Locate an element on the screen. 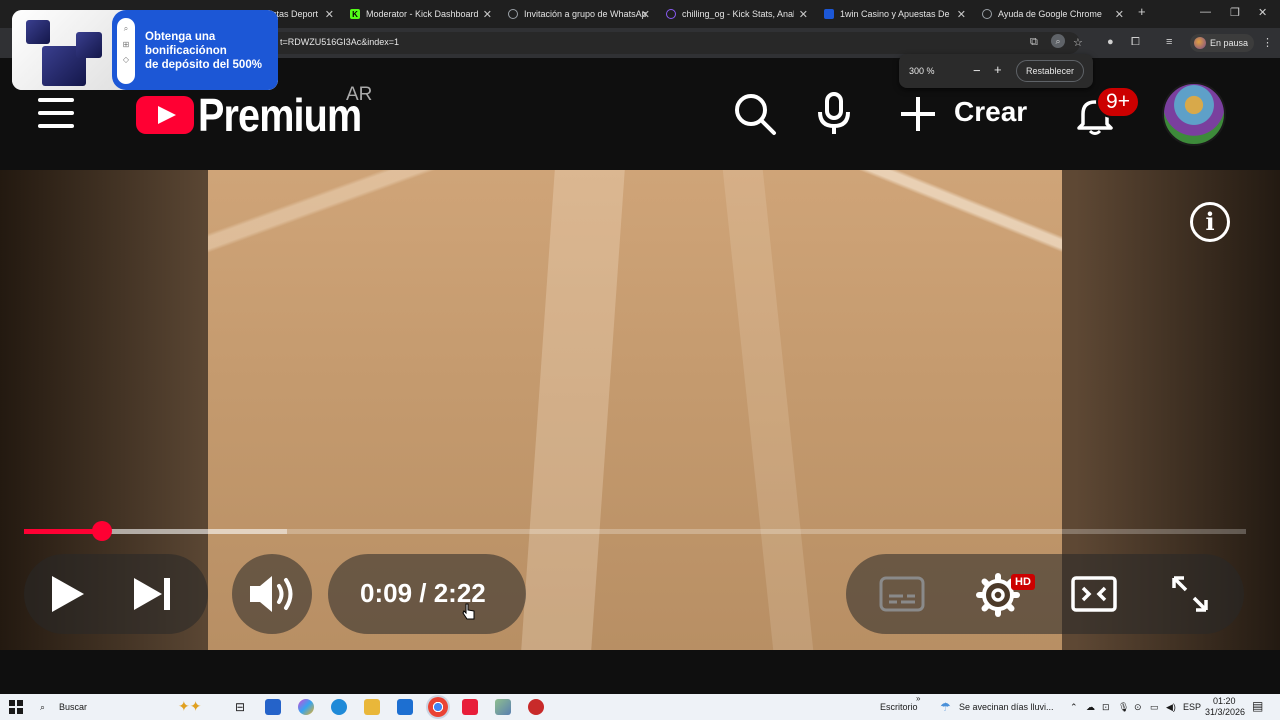  install-app-icon: ⧉ is located at coordinates (1034, 42).